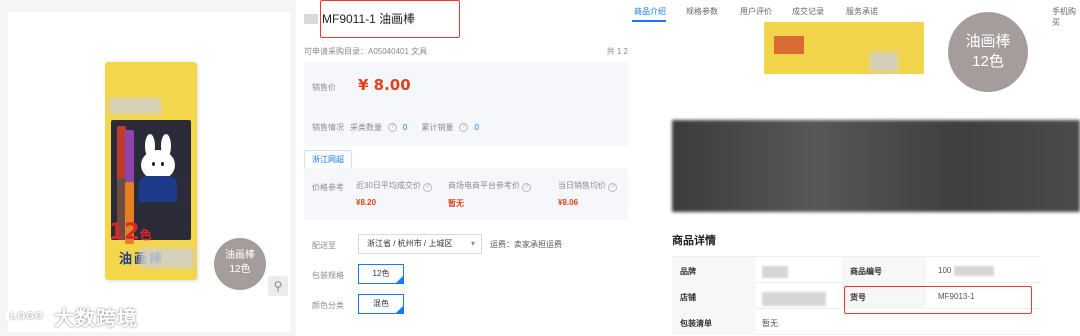 Image resolution: width=1080 pixels, height=336 pixels. Describe the element at coordinates (324, 87) in the screenshot. I see `price-label: 销售价` at that location.